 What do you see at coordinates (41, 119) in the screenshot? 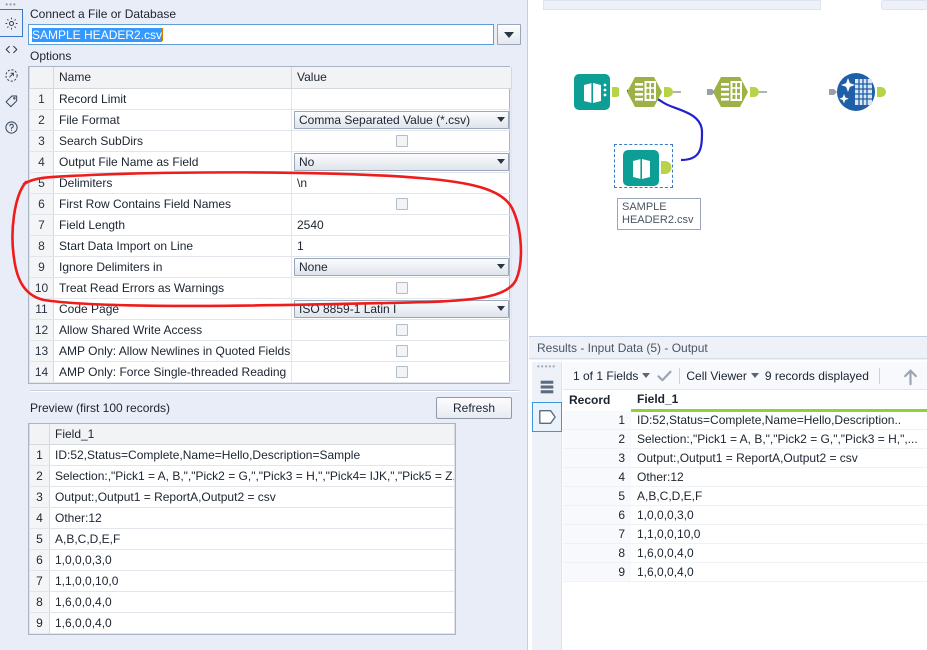
I see `options-row-index: 2` at bounding box center [41, 119].